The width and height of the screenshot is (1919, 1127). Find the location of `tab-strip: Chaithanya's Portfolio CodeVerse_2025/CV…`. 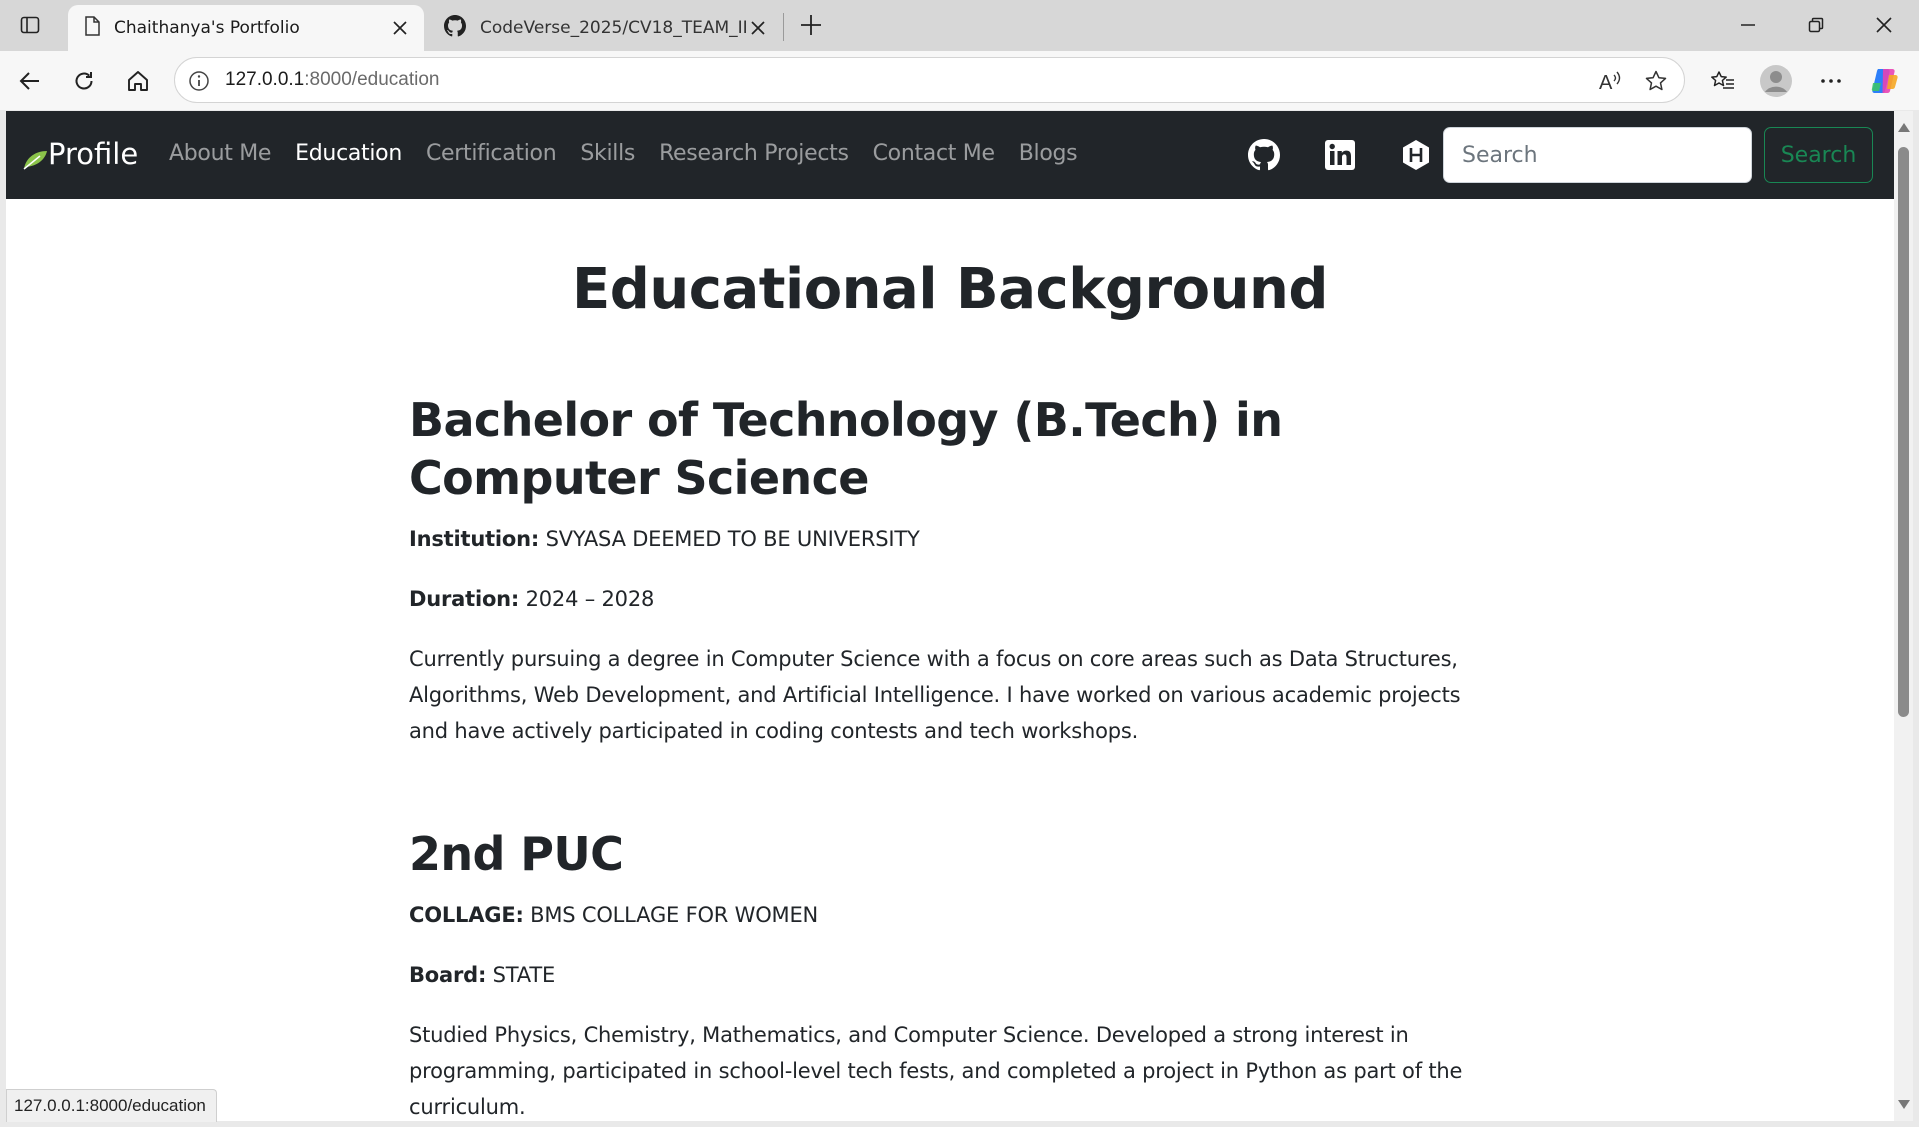

tab-strip: Chaithanya's Portfolio CodeVerse_2025/CV… is located at coordinates (959, 25).